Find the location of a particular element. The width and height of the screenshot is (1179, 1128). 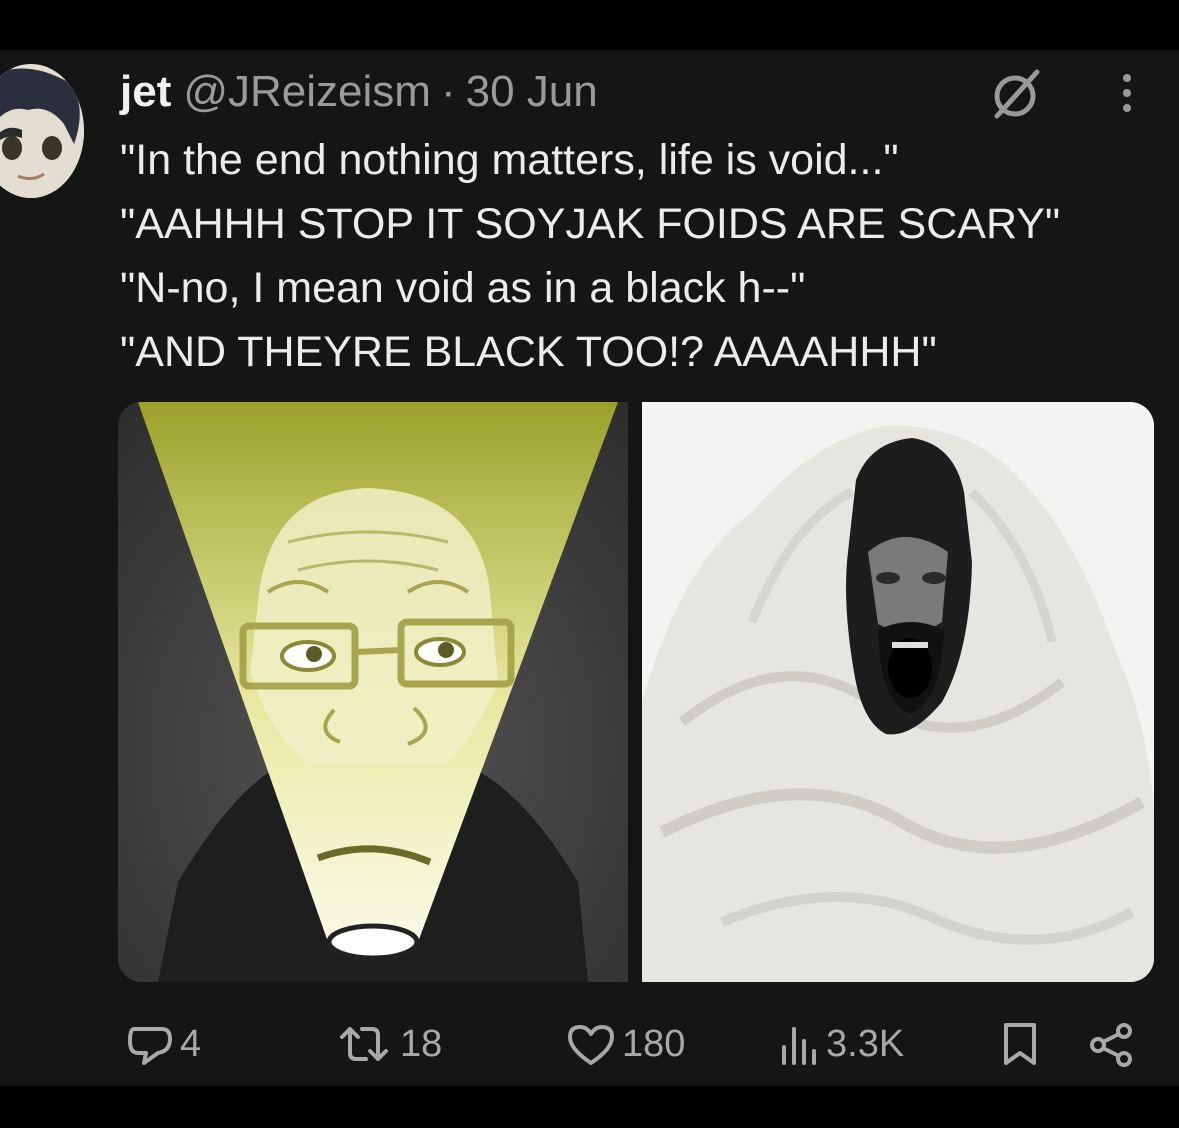

reply-icon is located at coordinates (149, 1044).